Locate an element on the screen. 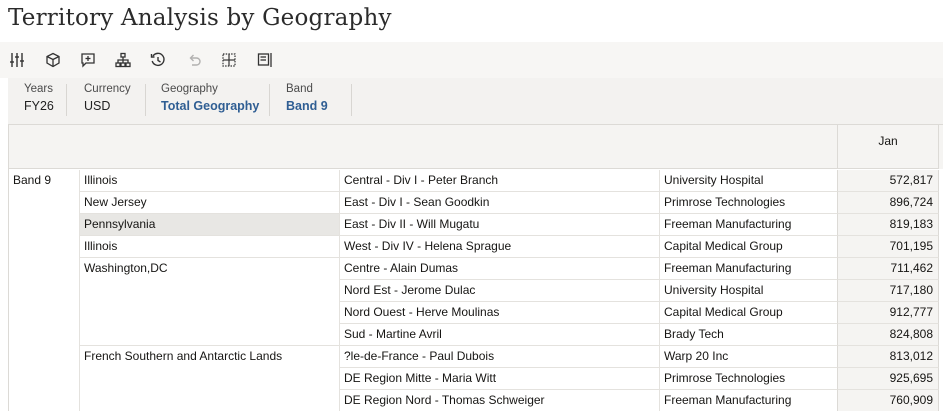 This screenshot has width=943, height=411. pov-geography-label: Geography is located at coordinates (189, 89).